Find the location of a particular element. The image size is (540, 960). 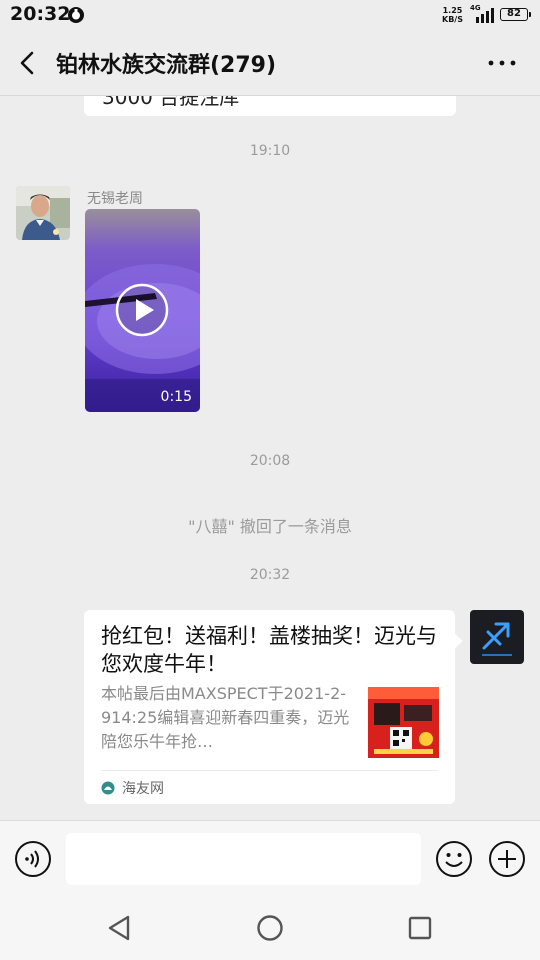

app-notification-icon is located at coordinates (76, 15).